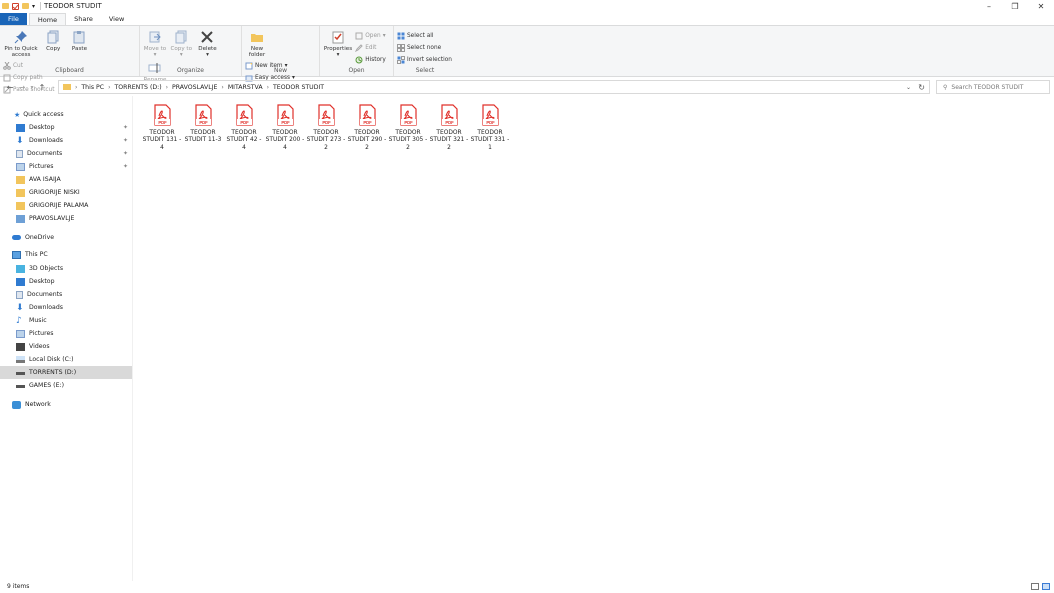 Image resolution: width=1054 pixels, height=593 pixels. I want to click on details-view-icon, so click(1035, 586).